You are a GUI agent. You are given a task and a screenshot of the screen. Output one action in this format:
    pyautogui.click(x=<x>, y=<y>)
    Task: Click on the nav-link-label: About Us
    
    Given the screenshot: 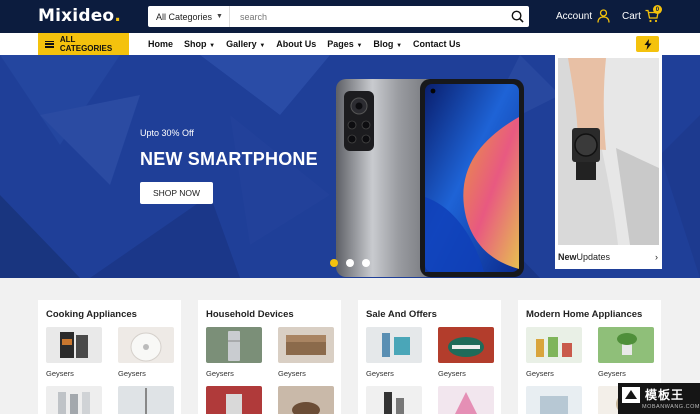 What is the action you would take?
    pyautogui.click(x=296, y=44)
    